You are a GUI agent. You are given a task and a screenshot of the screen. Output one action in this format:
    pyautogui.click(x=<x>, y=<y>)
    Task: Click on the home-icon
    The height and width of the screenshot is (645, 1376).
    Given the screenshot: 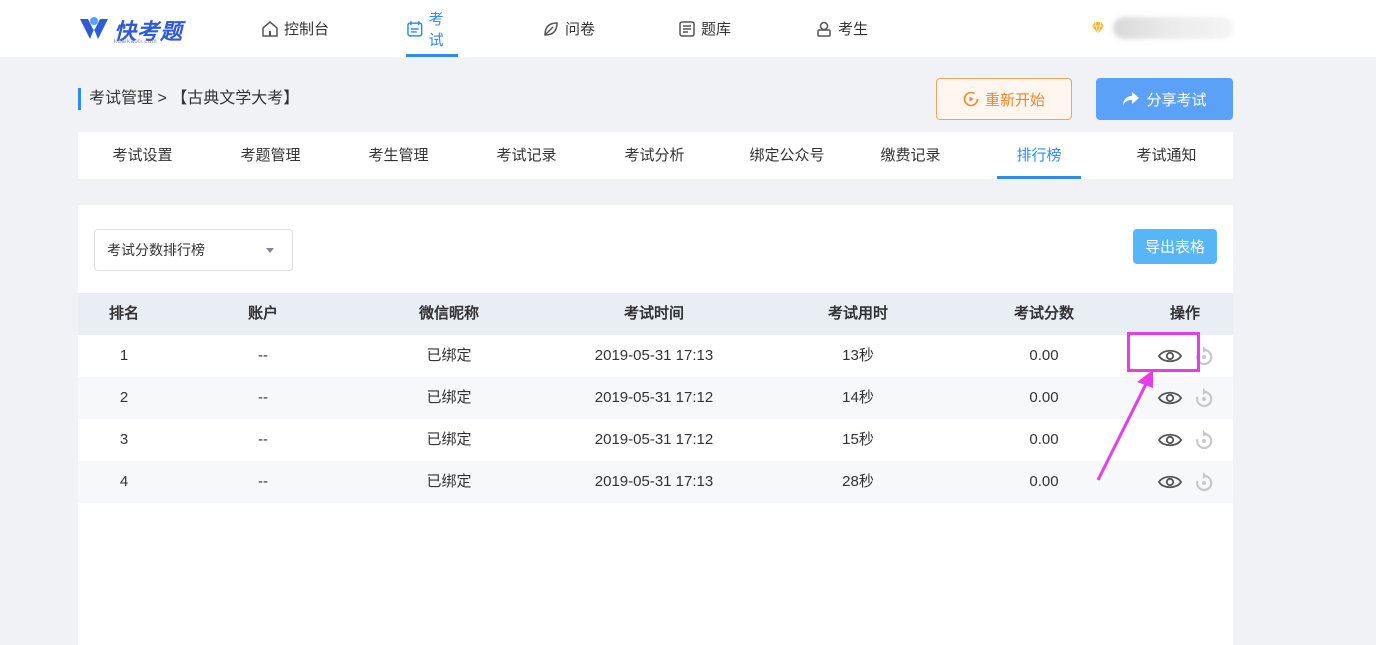 What is the action you would take?
    pyautogui.click(x=270, y=28)
    